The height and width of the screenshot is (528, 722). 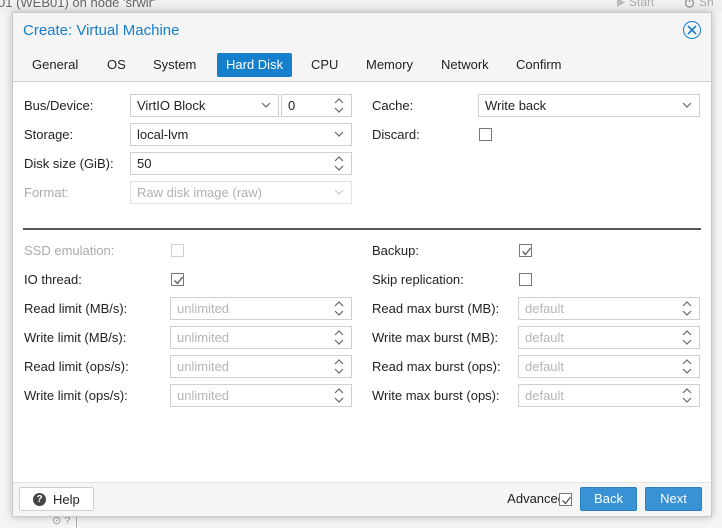 I want to click on help-button: ? Help, so click(x=56, y=499).